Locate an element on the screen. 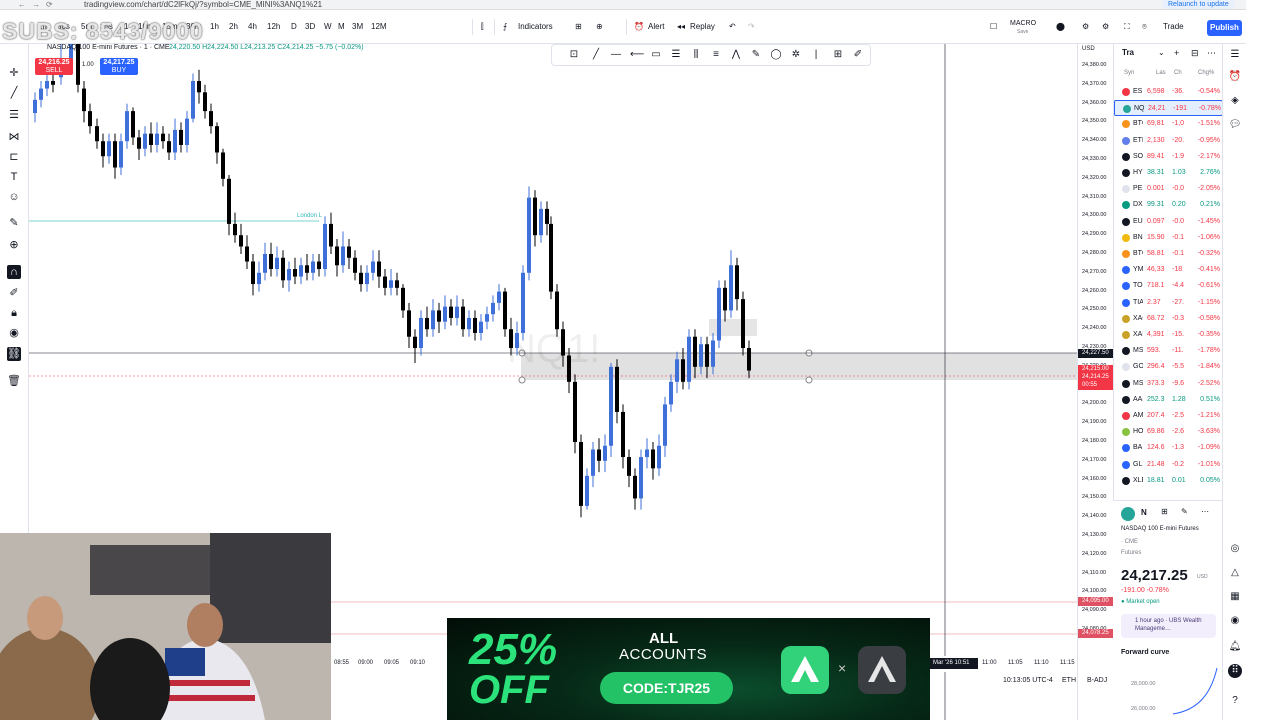 The width and height of the screenshot is (1280, 720). channel-icon: ☰ is located at coordinates (676, 55).